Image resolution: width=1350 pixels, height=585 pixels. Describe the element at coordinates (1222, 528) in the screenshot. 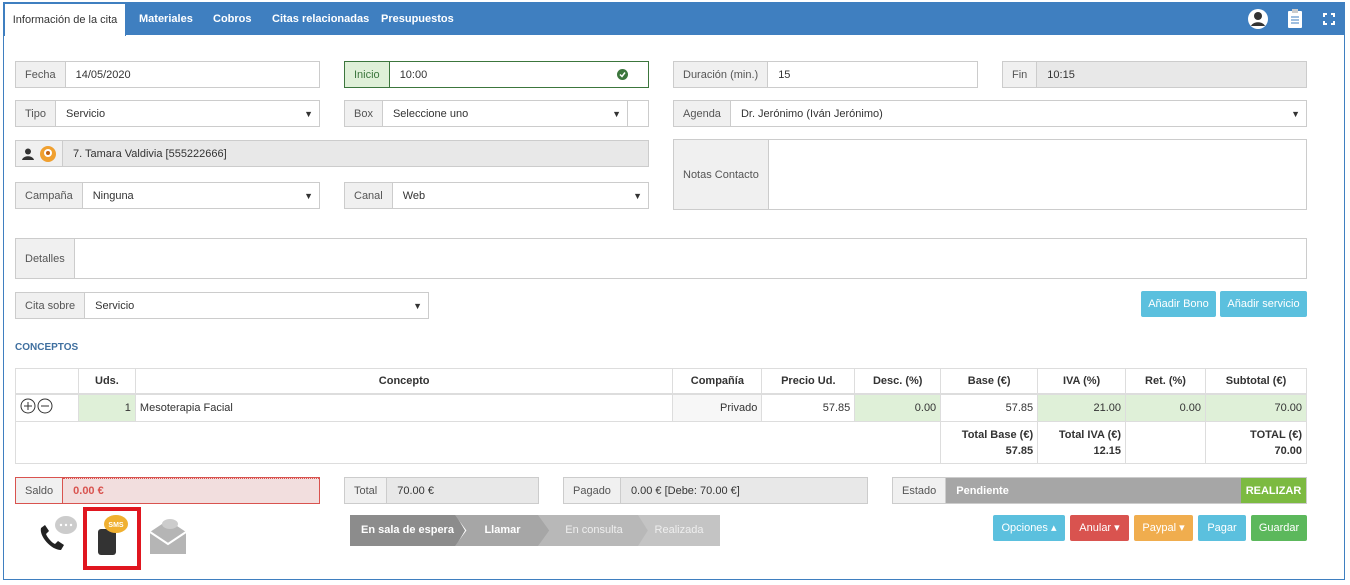

I see `pagar-button: Pagar` at that location.